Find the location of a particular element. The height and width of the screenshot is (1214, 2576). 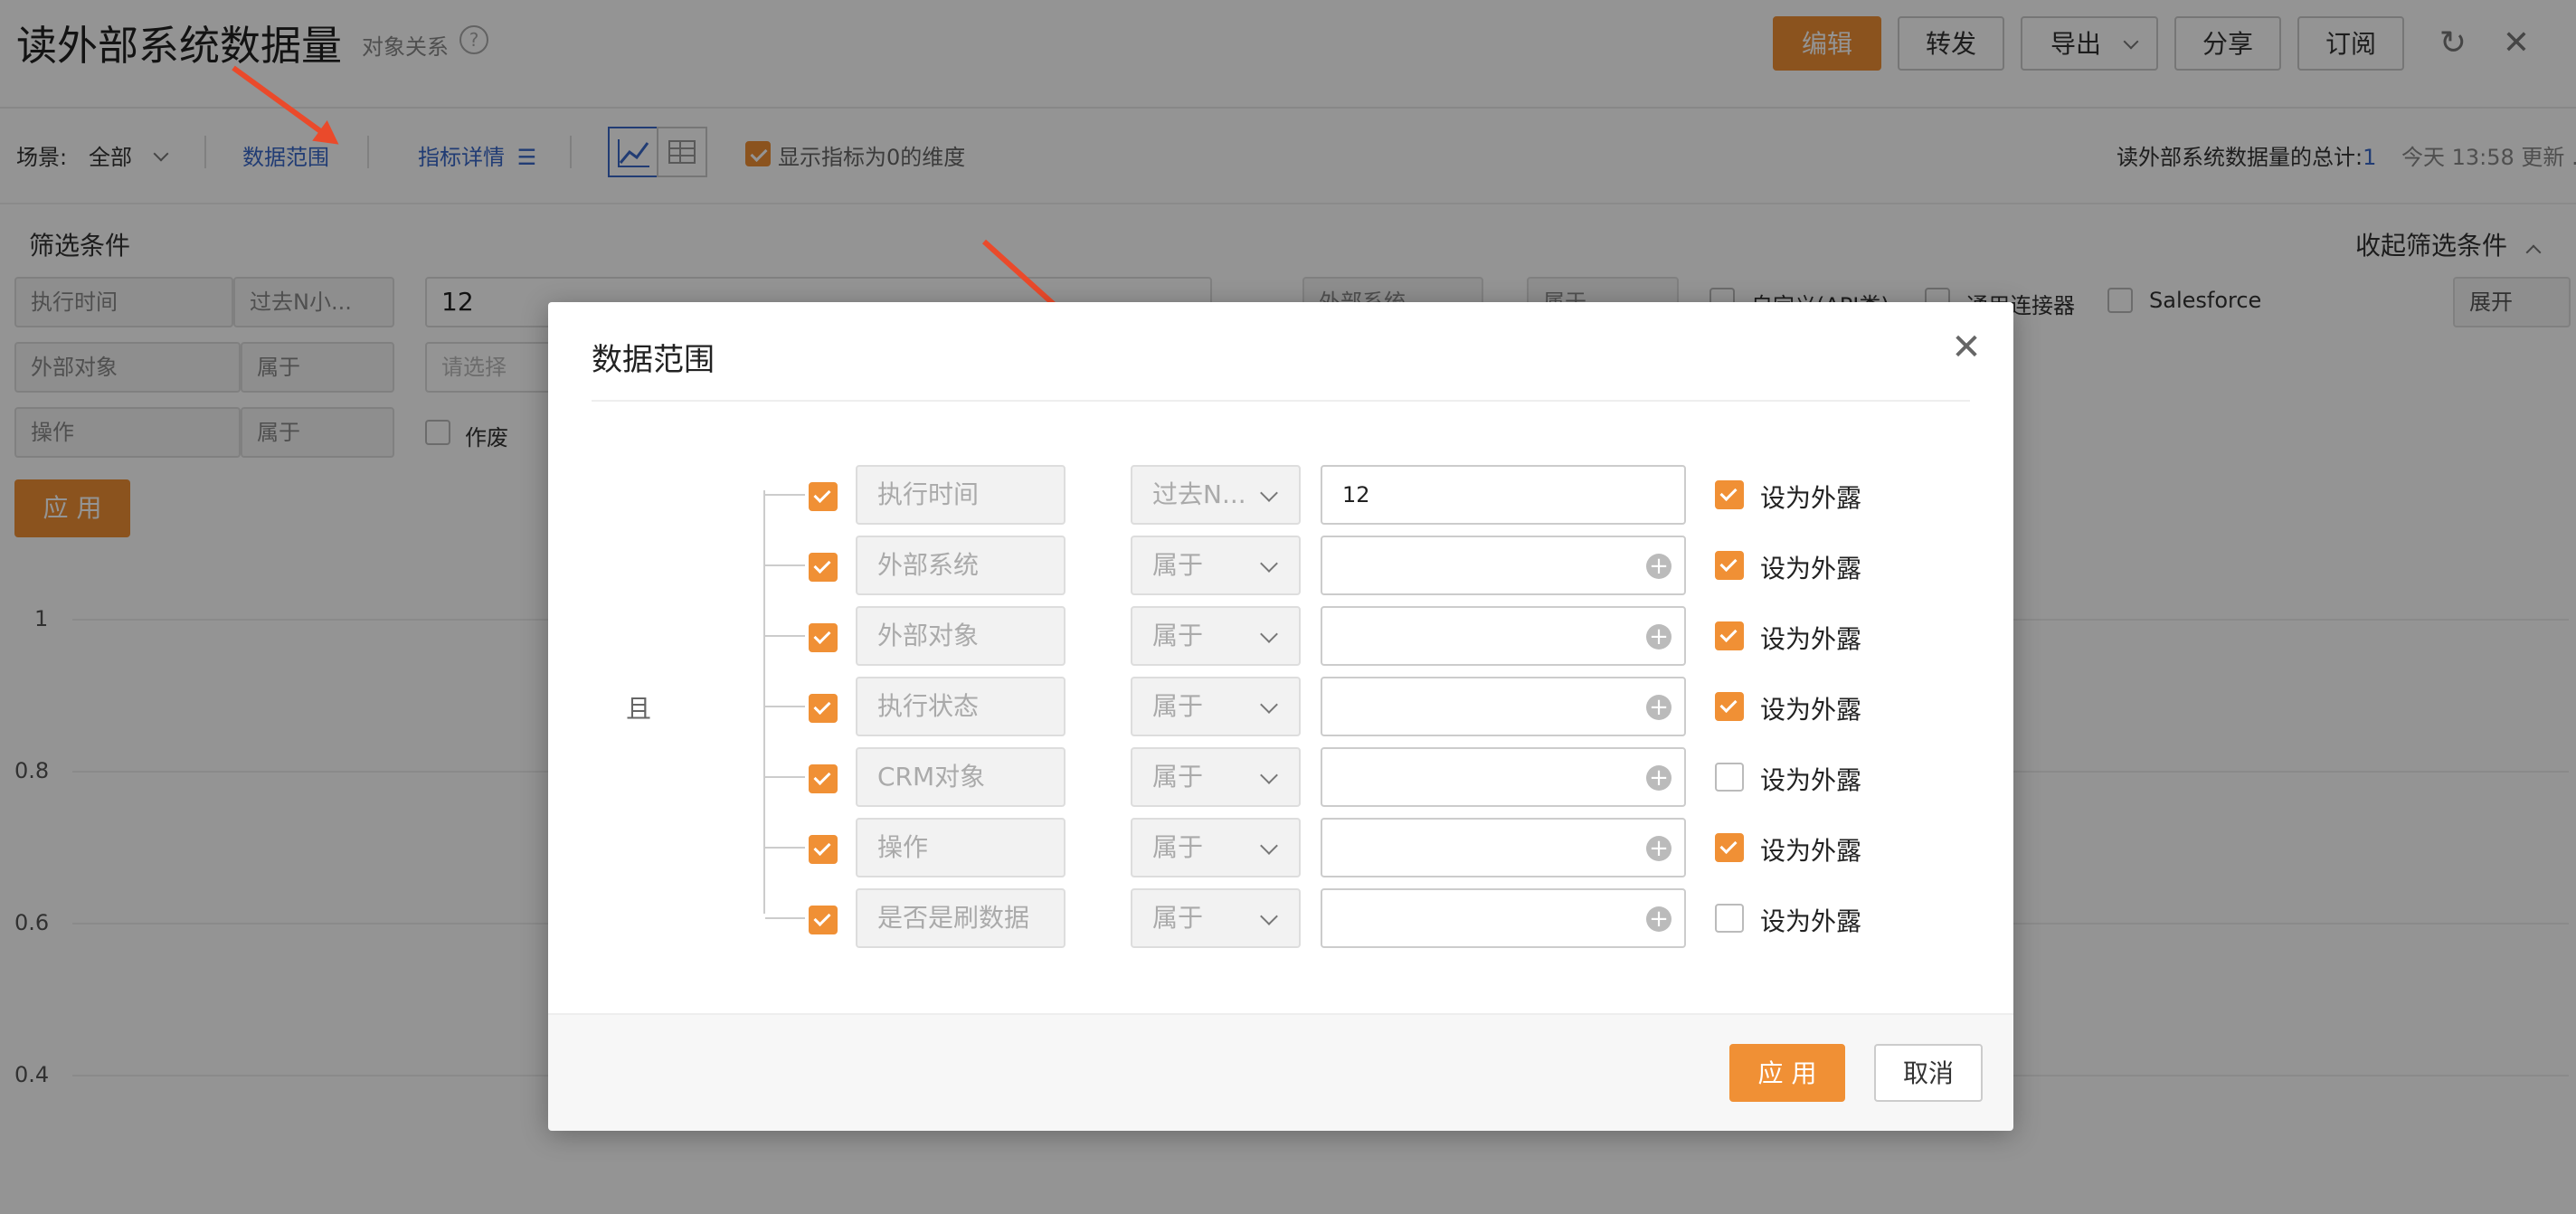

condition-field: 操作 is located at coordinates (961, 847).